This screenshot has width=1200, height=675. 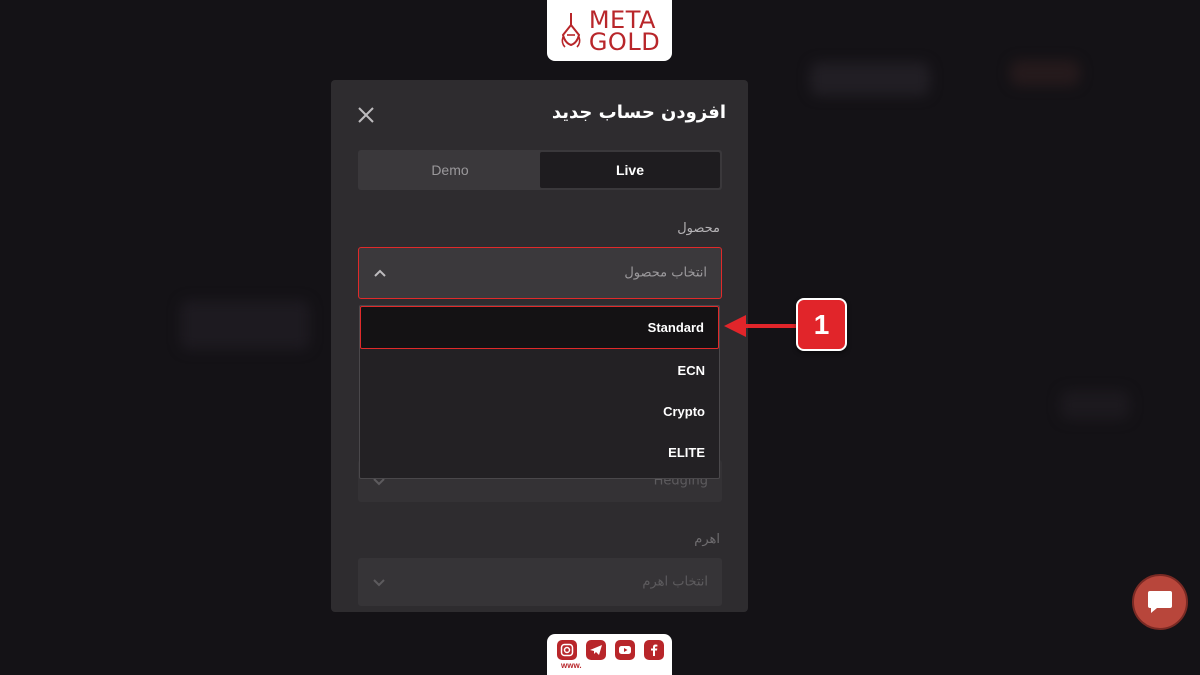 What do you see at coordinates (596, 650) in the screenshot?
I see `telegram-icon` at bounding box center [596, 650].